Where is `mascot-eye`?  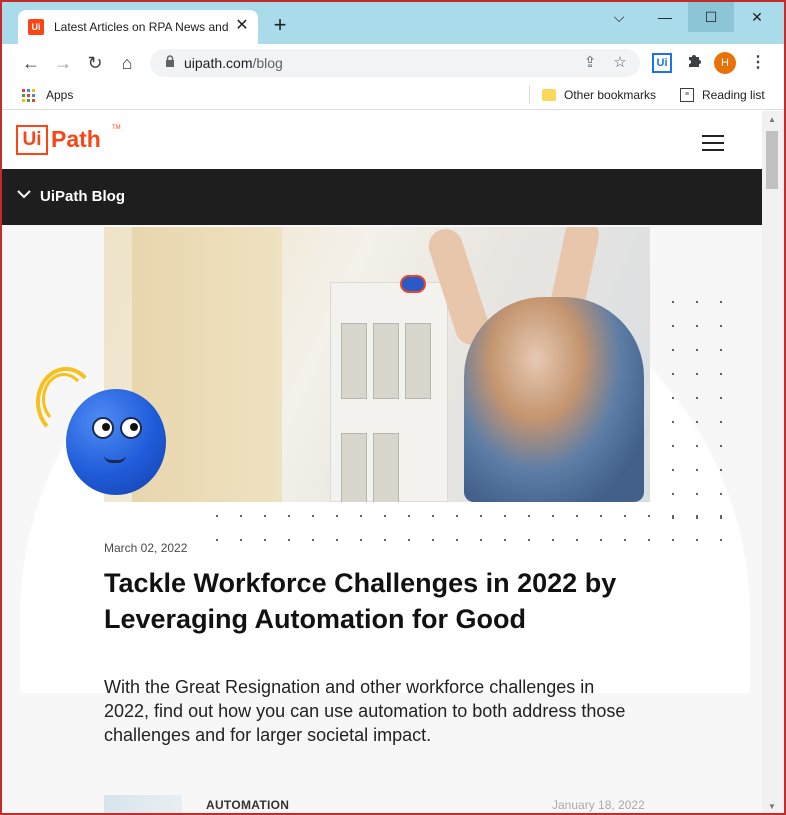
mascot-eye is located at coordinates (131, 428).